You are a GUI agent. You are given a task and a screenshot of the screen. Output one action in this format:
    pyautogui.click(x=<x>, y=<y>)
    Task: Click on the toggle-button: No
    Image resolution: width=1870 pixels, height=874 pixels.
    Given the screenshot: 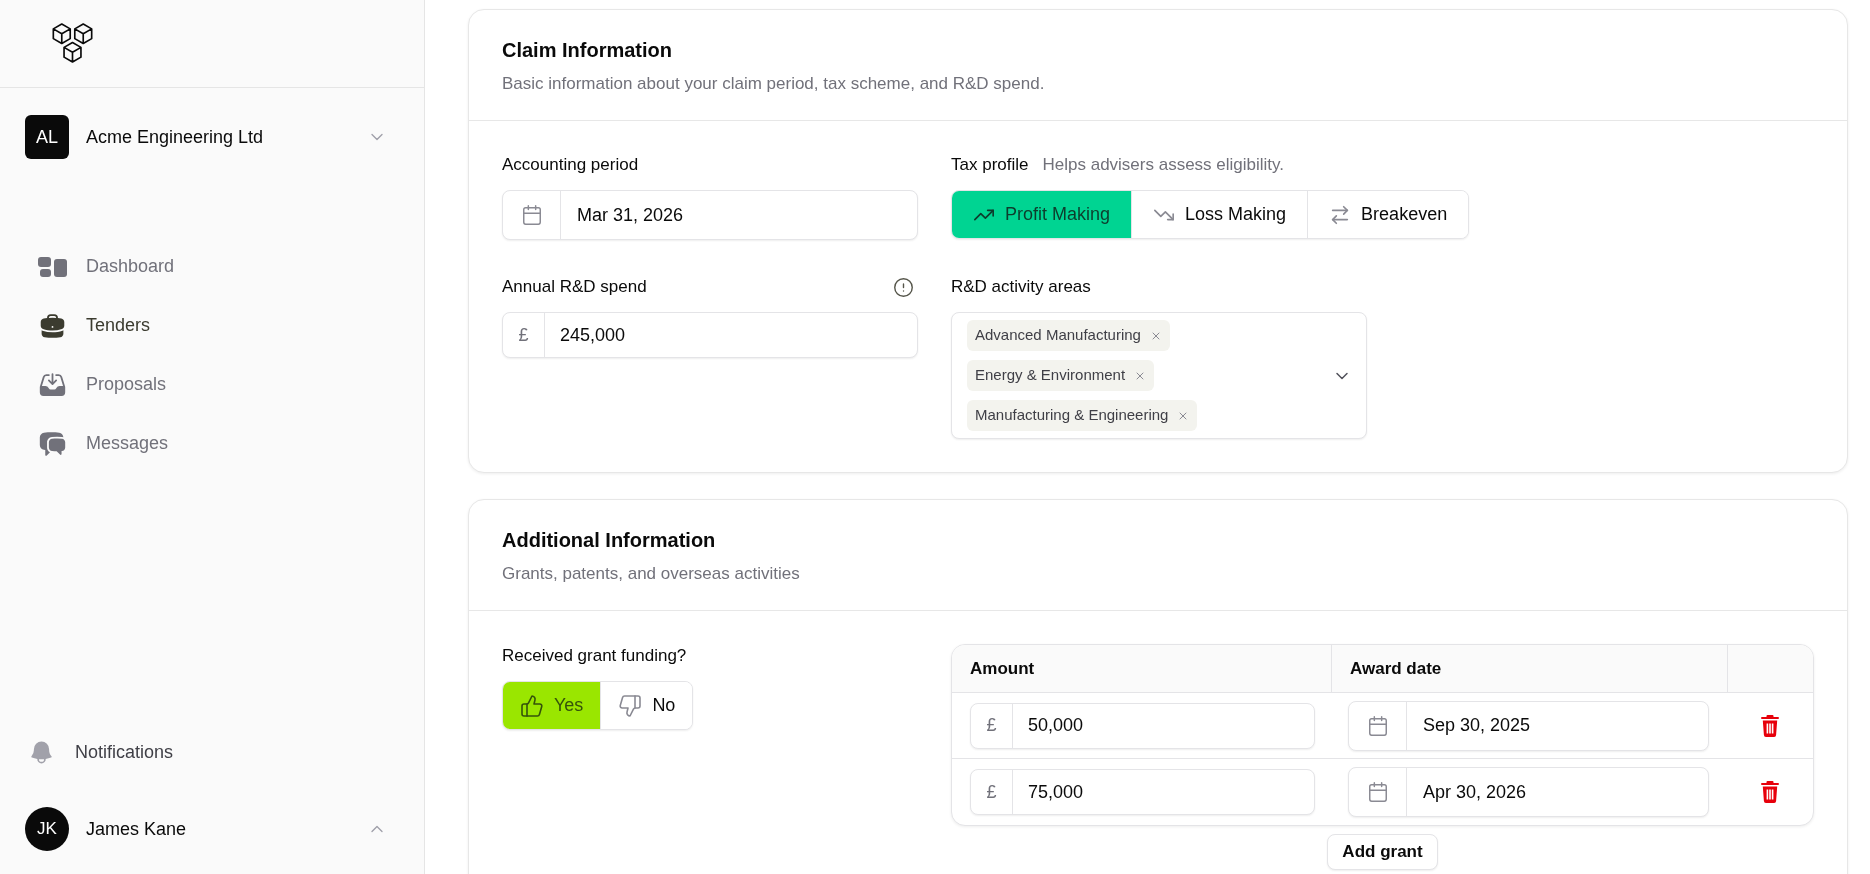 What is the action you would take?
    pyautogui.click(x=646, y=705)
    